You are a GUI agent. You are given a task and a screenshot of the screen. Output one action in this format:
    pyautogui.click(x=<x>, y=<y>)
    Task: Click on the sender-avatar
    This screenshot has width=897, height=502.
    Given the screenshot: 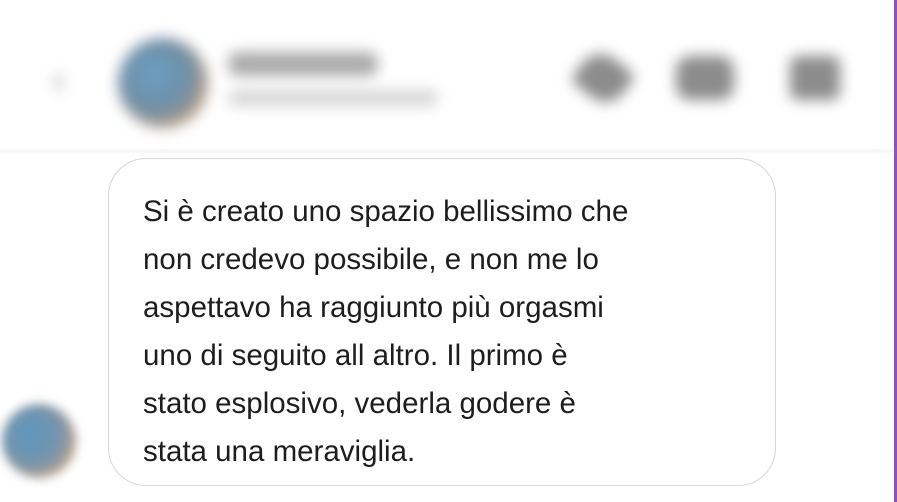 What is the action you would take?
    pyautogui.click(x=39, y=441)
    